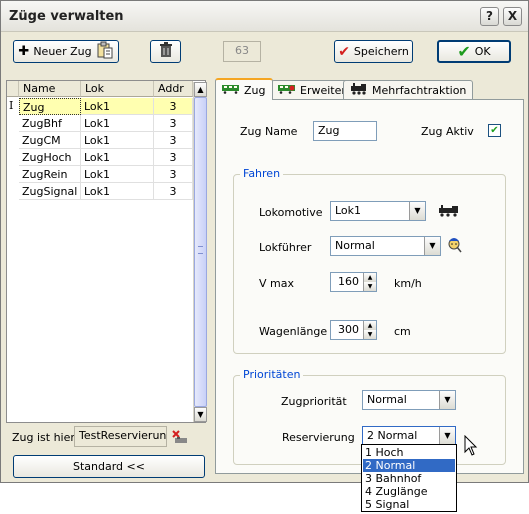 This screenshot has width=529, height=514. I want to click on vmax-stepper: 160 ▲ ▼, so click(353, 282).